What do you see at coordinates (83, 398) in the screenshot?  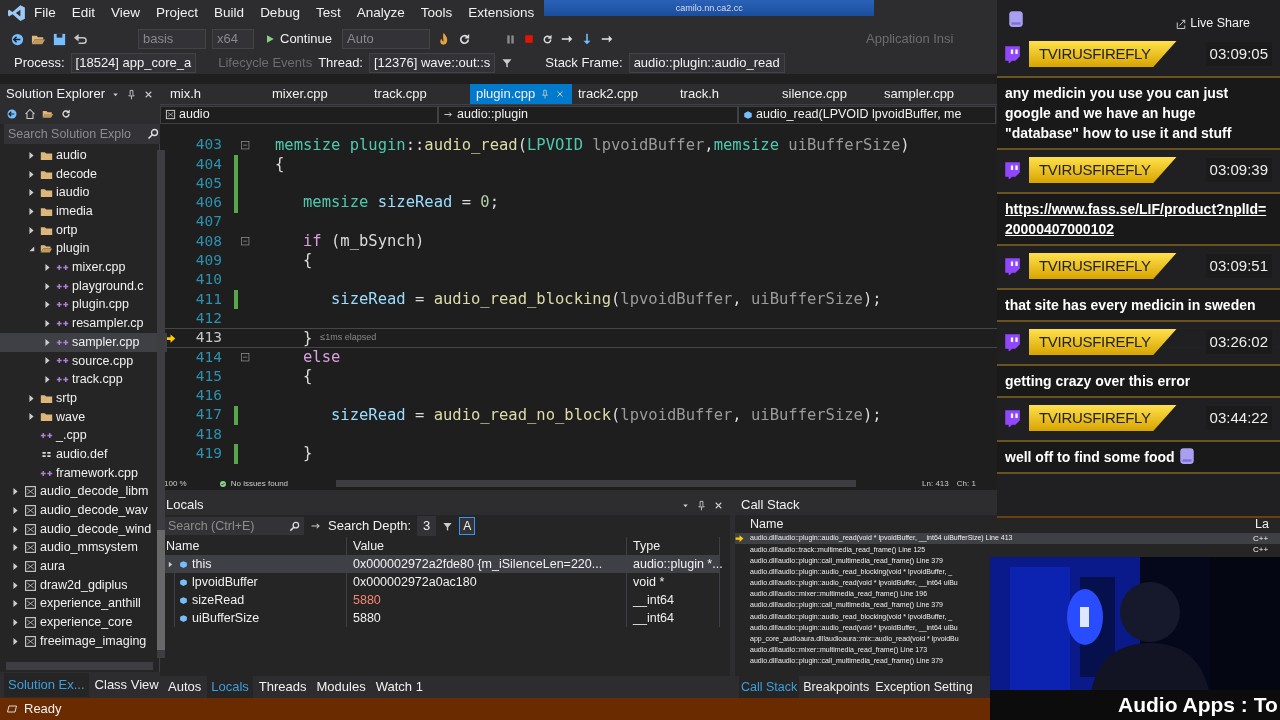 I see `tree-item: srtp` at bounding box center [83, 398].